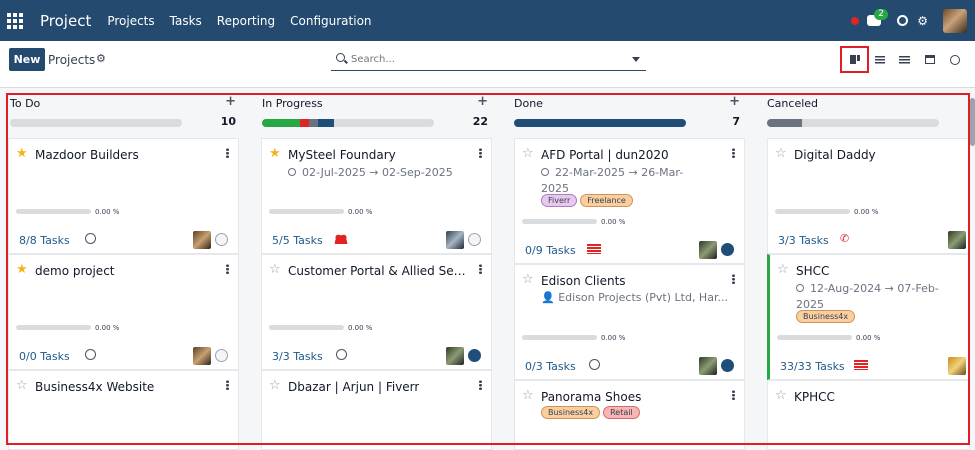 This screenshot has height=450, width=975. Describe the element at coordinates (550, 366) in the screenshot. I see `tasks-link: 0/3 Tasks` at that location.